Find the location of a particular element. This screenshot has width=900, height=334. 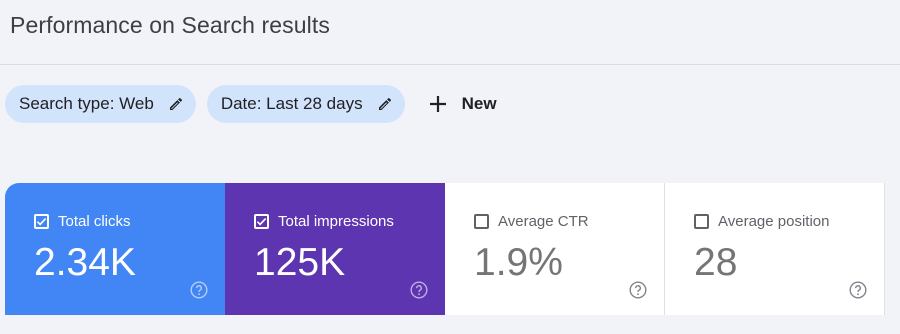

filter-chip-search-type: Search type: Web is located at coordinates (100, 104).